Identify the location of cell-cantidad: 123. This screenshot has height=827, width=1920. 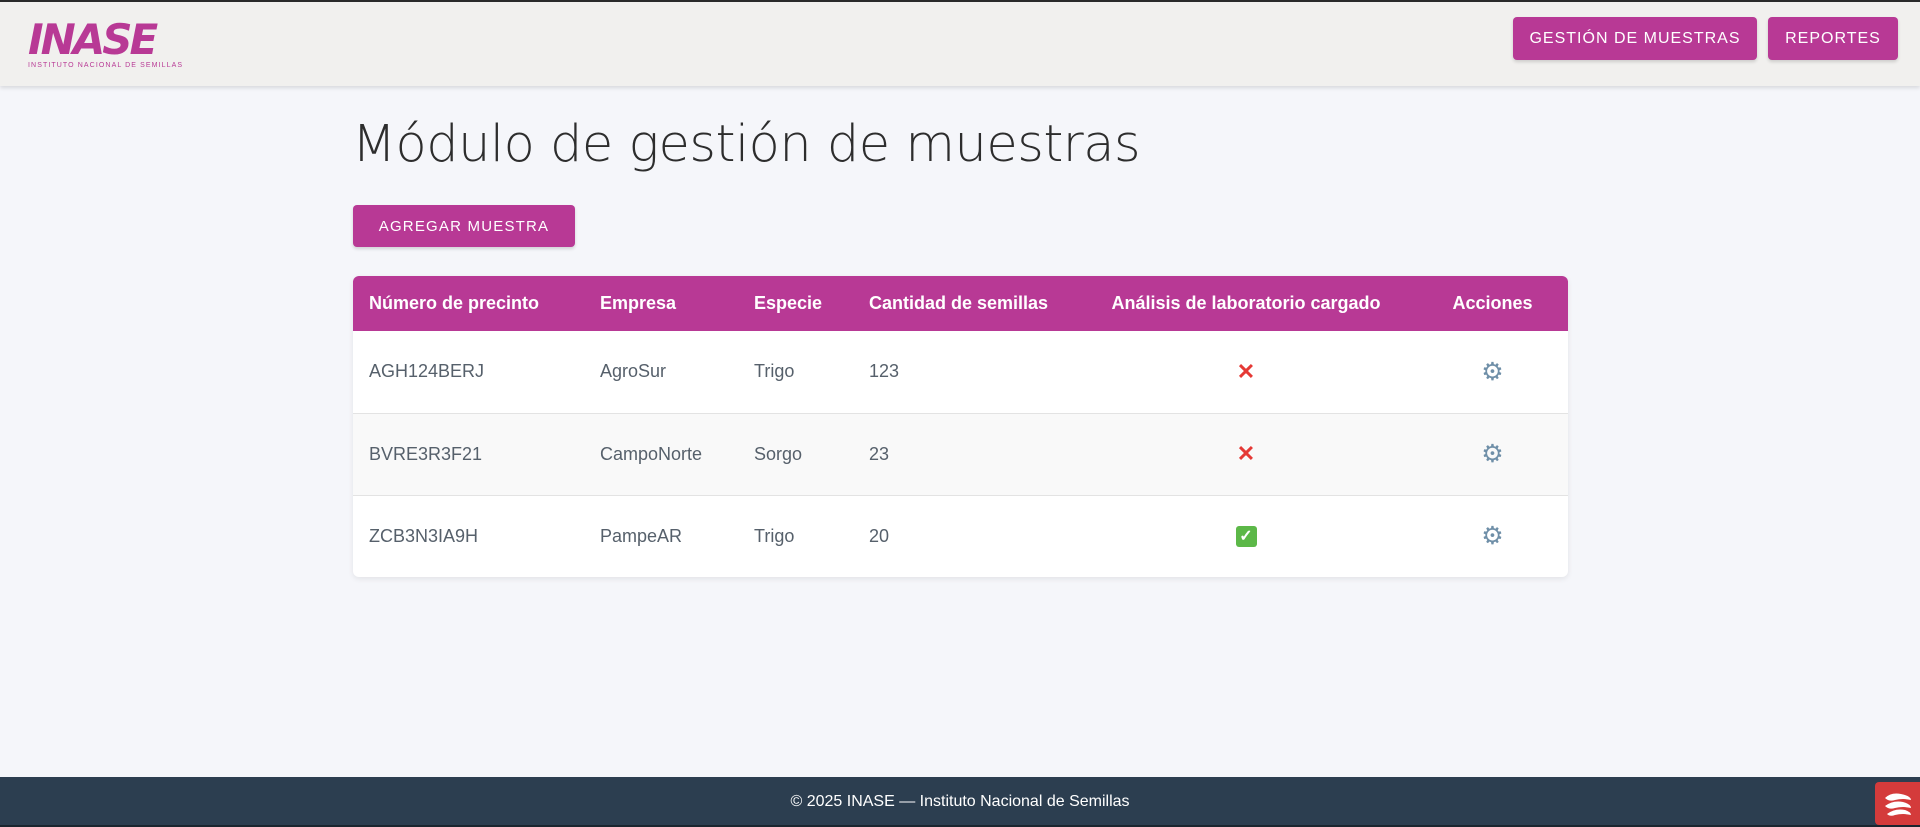
(884, 371).